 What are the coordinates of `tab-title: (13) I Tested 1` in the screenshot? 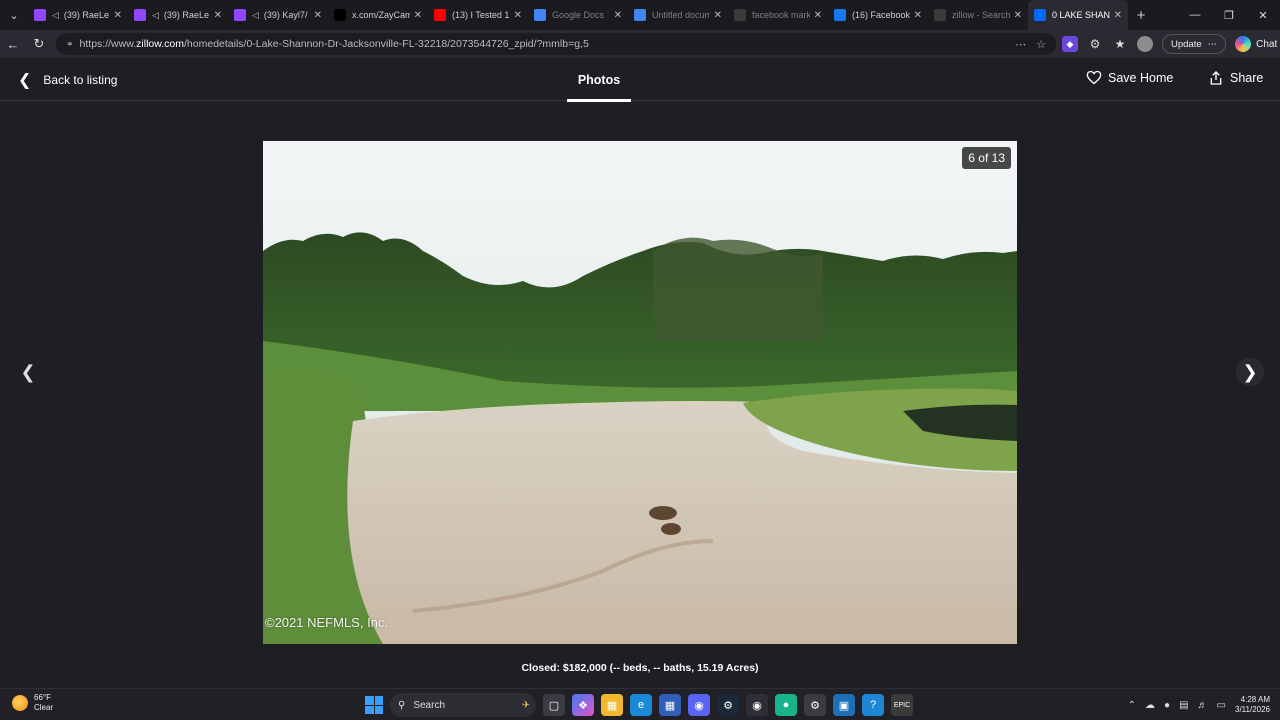 It's located at (481, 15).